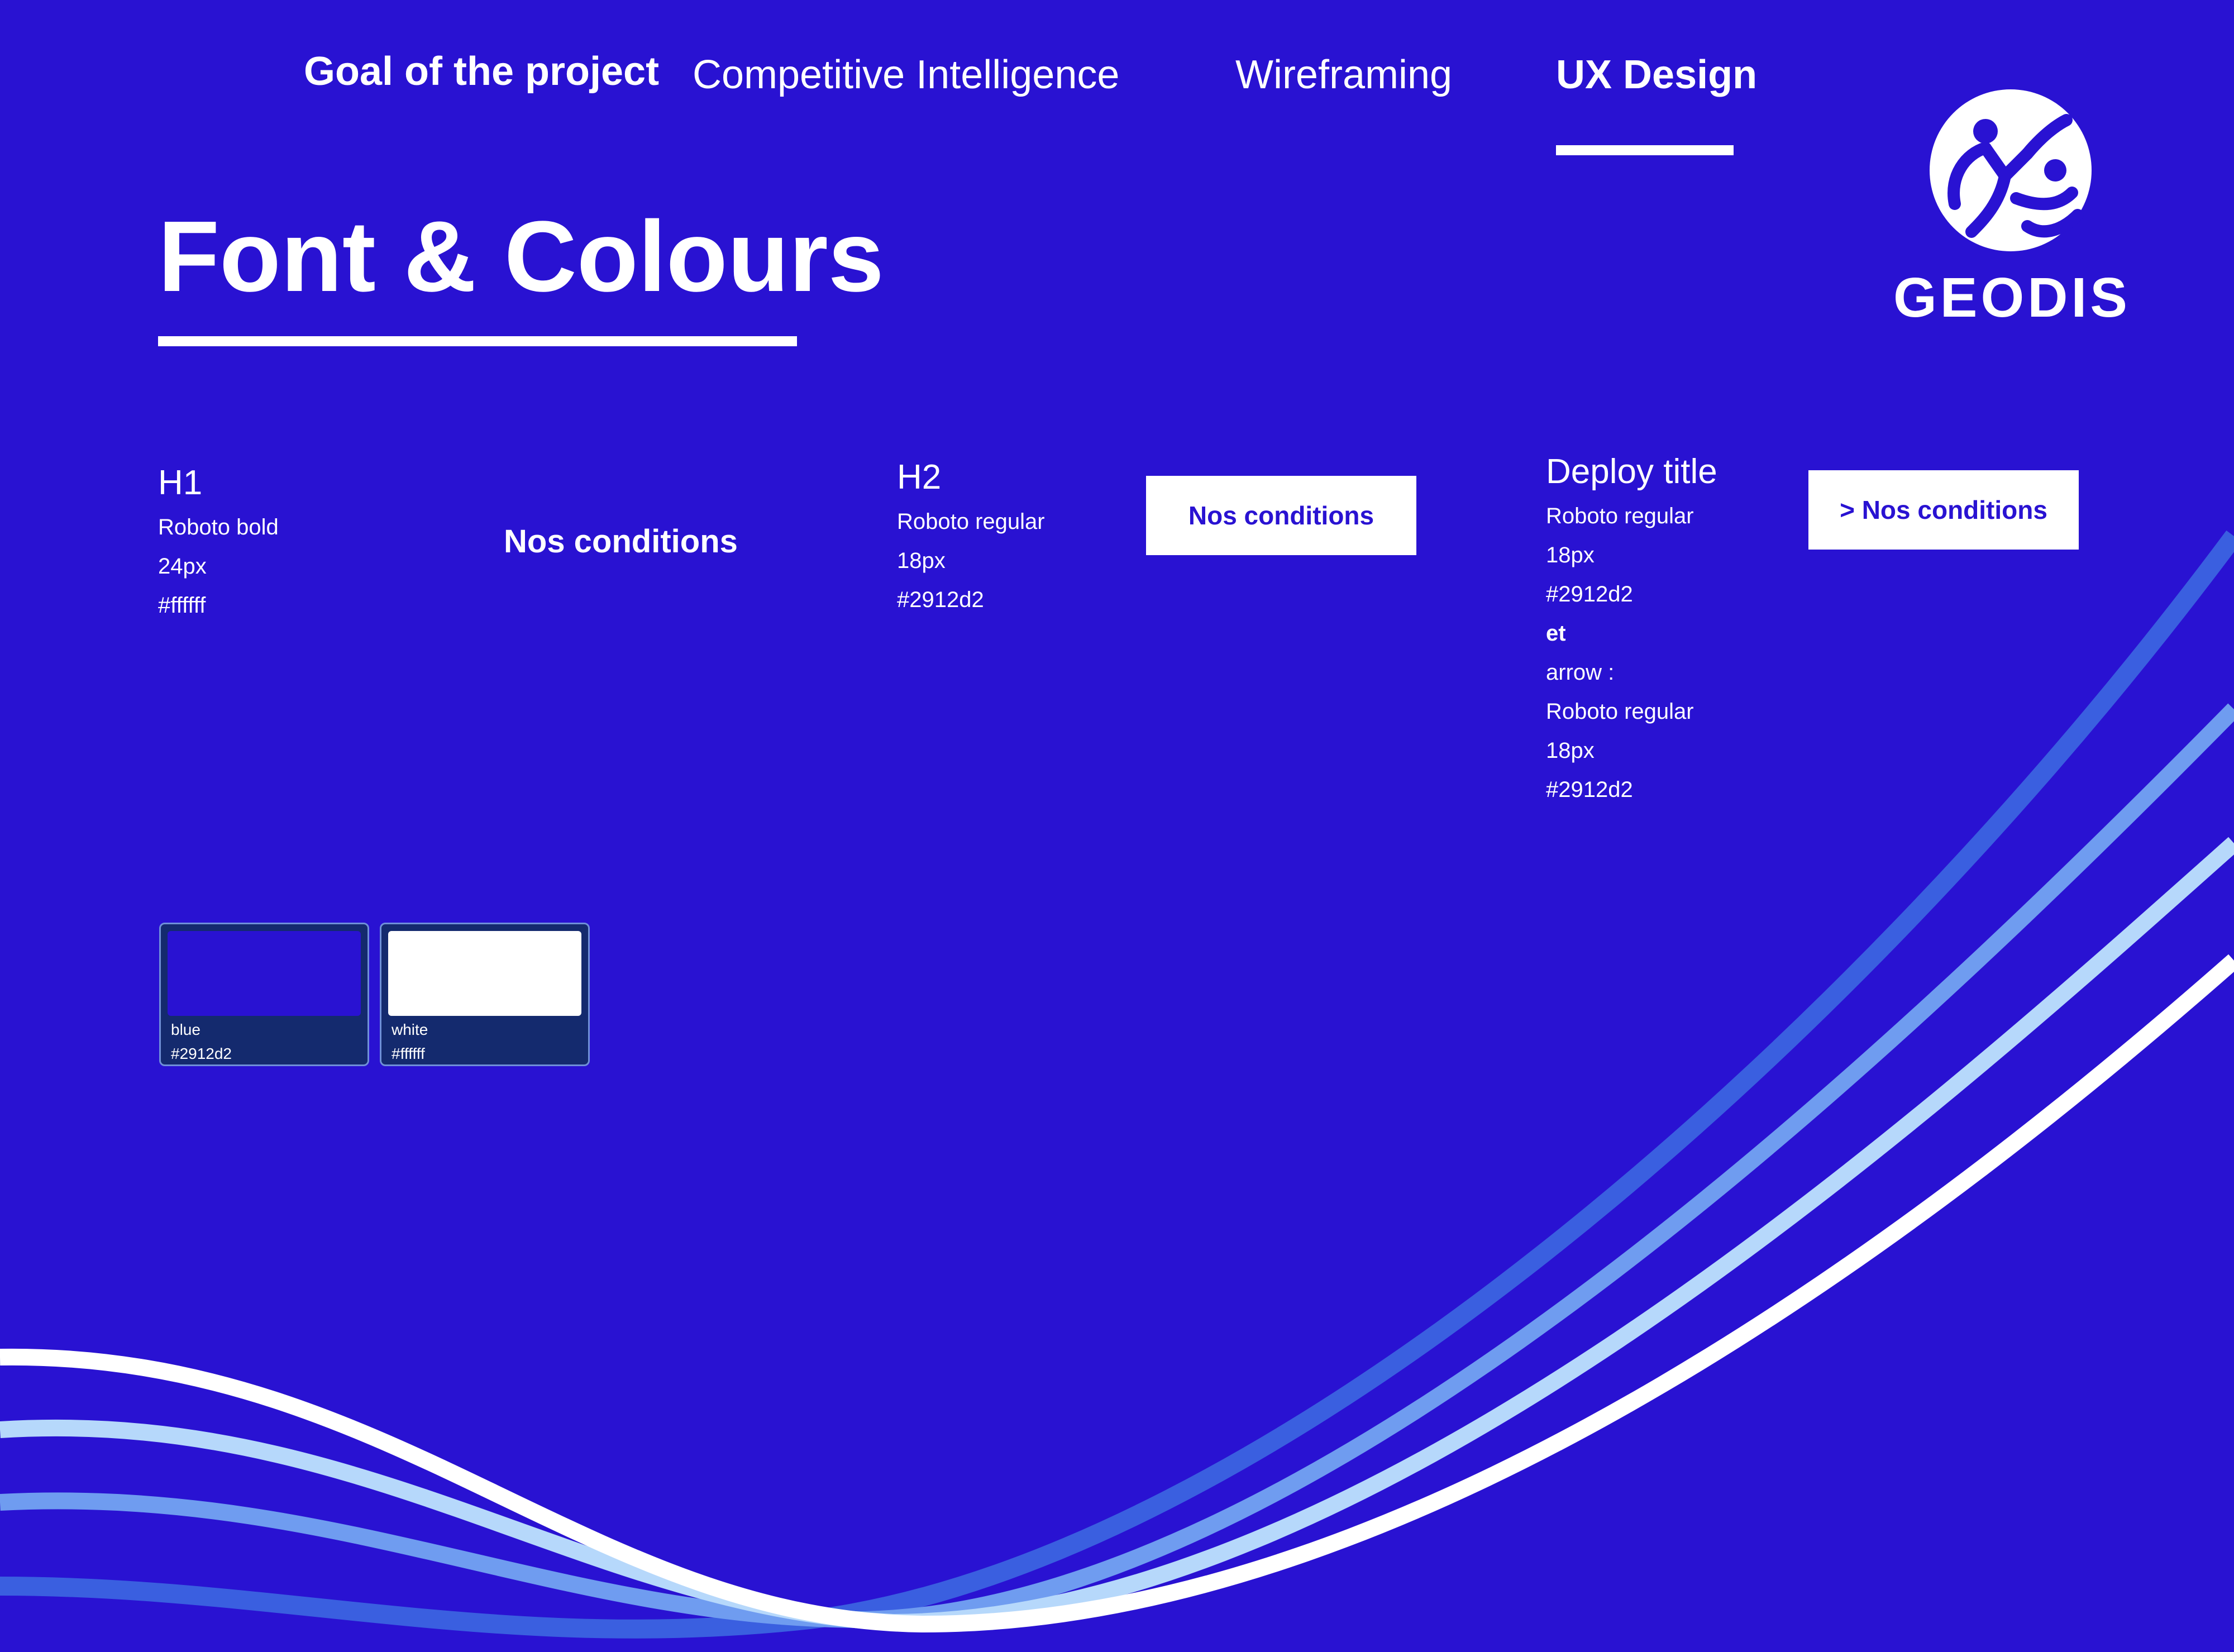 Image resolution: width=2234 pixels, height=1652 pixels. I want to click on deploy-conjunction: et, so click(1556, 633).